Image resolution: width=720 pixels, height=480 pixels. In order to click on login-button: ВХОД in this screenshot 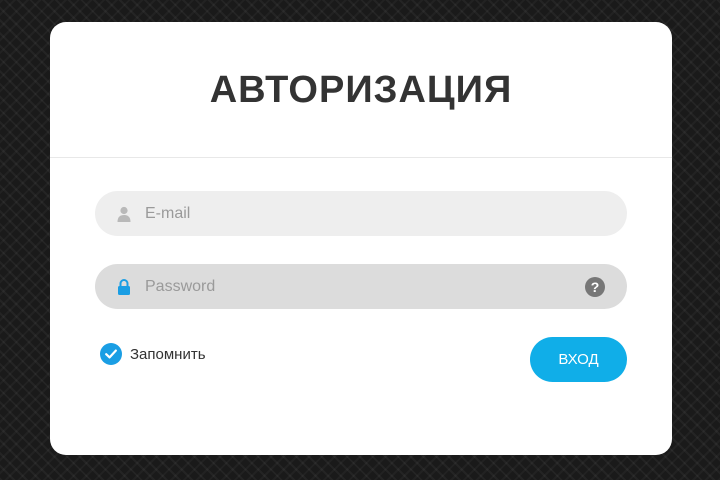, I will do `click(578, 359)`.